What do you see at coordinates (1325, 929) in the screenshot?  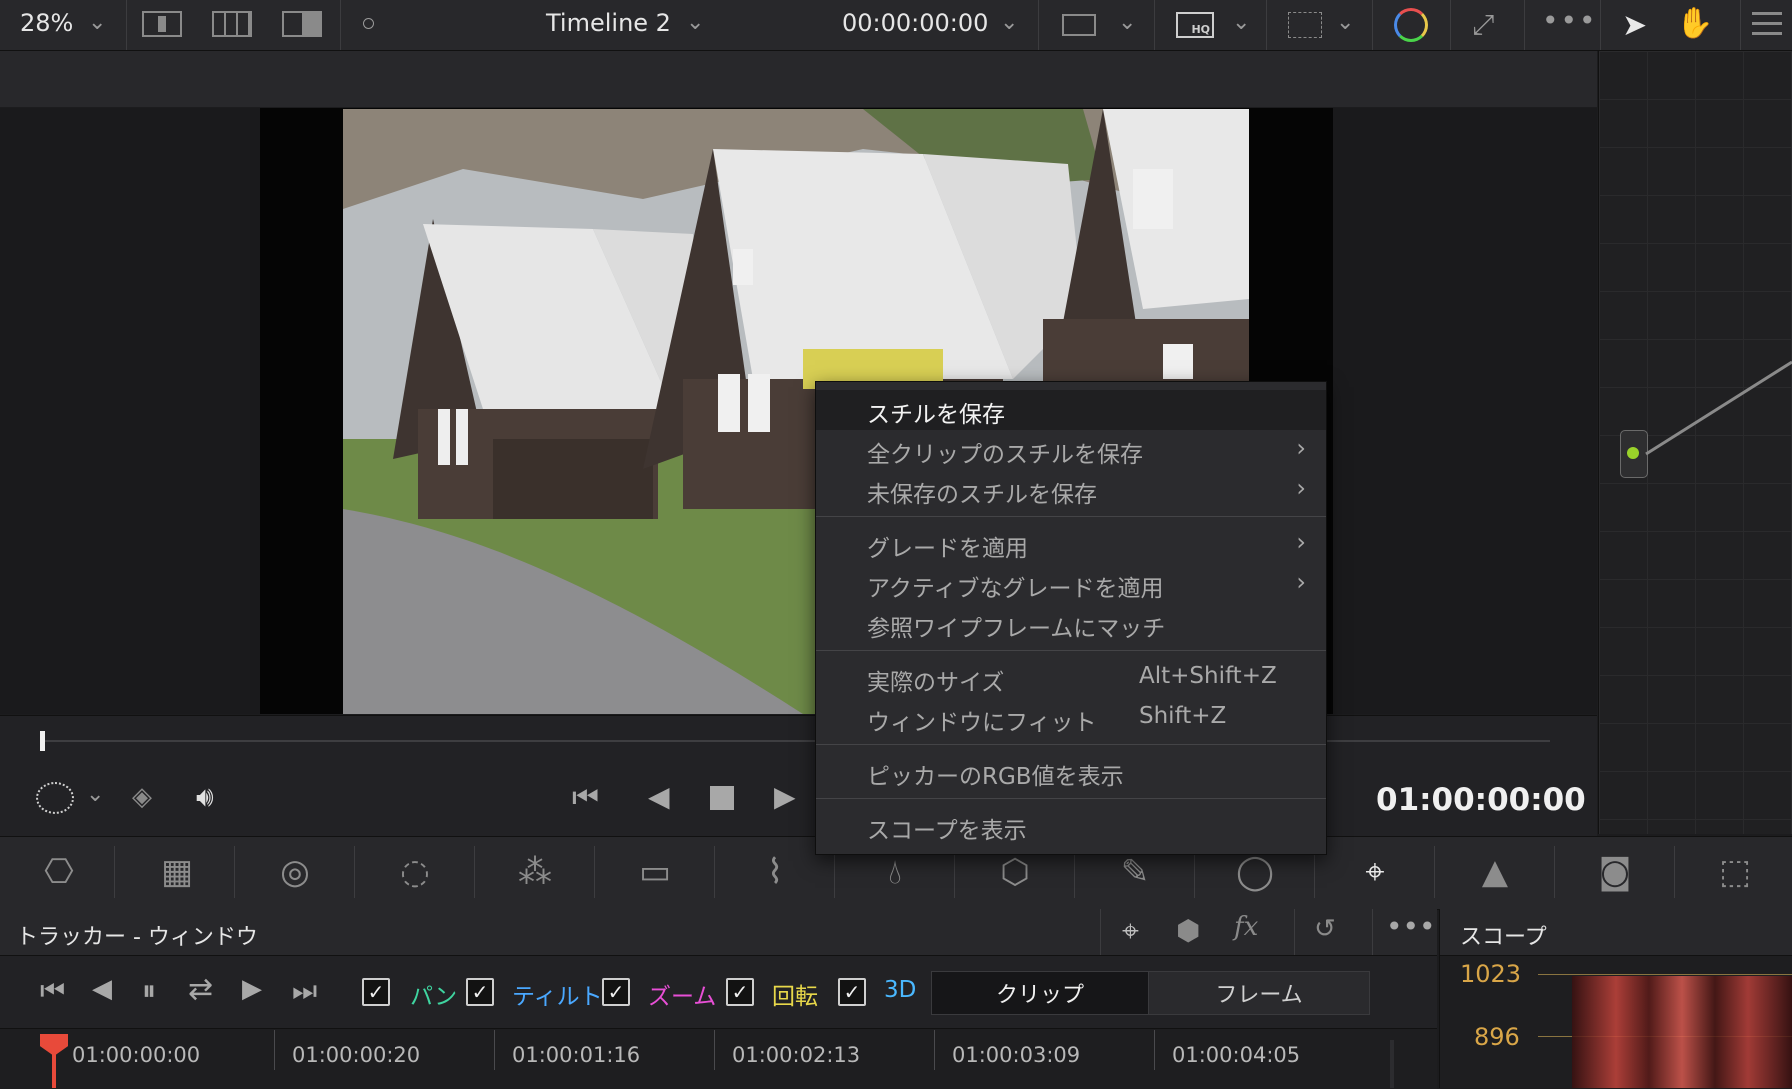 I see `reset-icon: ↺` at bounding box center [1325, 929].